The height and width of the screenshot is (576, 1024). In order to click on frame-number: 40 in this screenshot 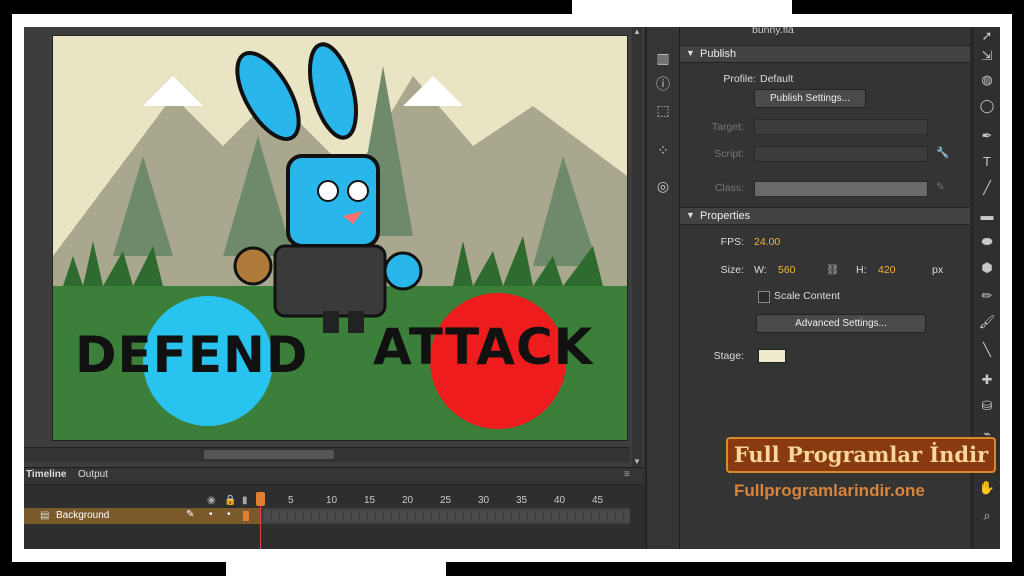, I will do `click(560, 500)`.